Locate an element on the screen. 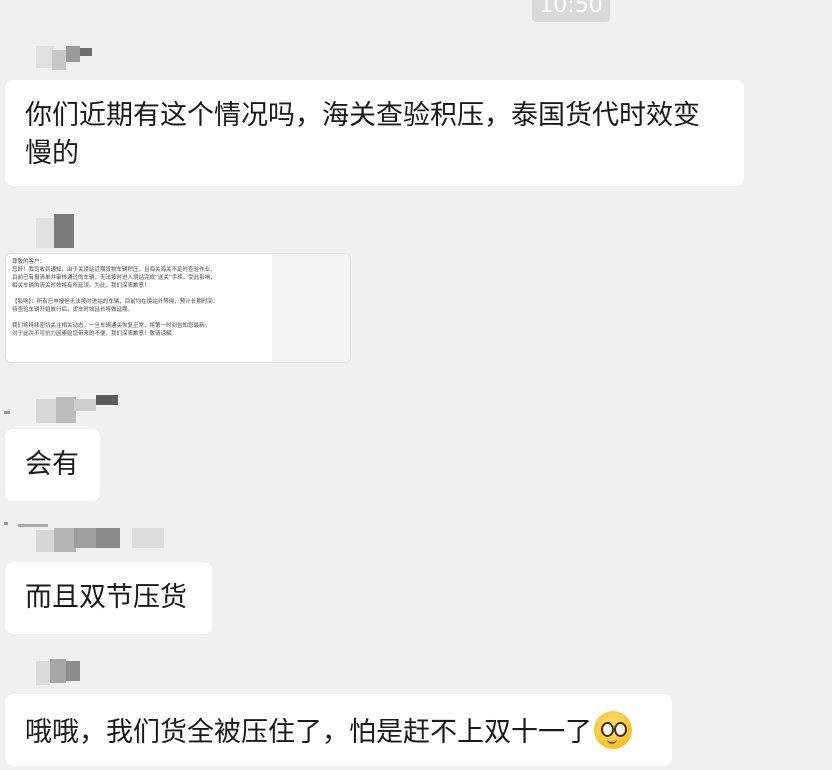 The width and height of the screenshot is (832, 770). document-line: 相关车辆的清关时效将有所延误。为此，我们深表歉意！ is located at coordinates (81, 286).